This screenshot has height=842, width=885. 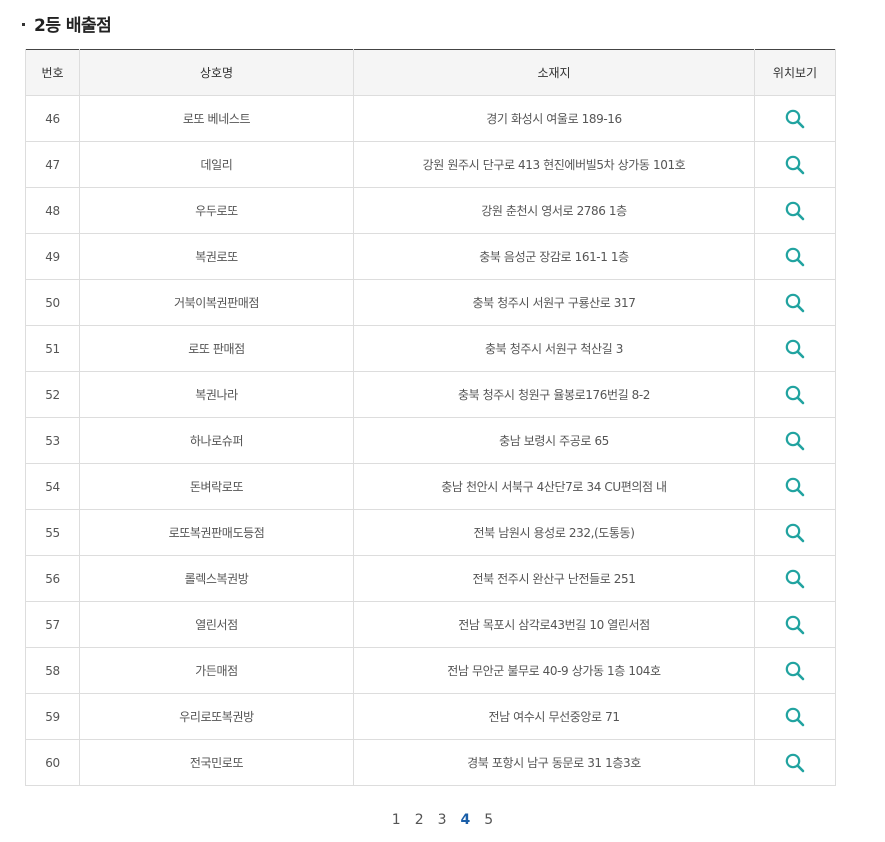 I want to click on cell-number: 56, so click(x=52, y=578).